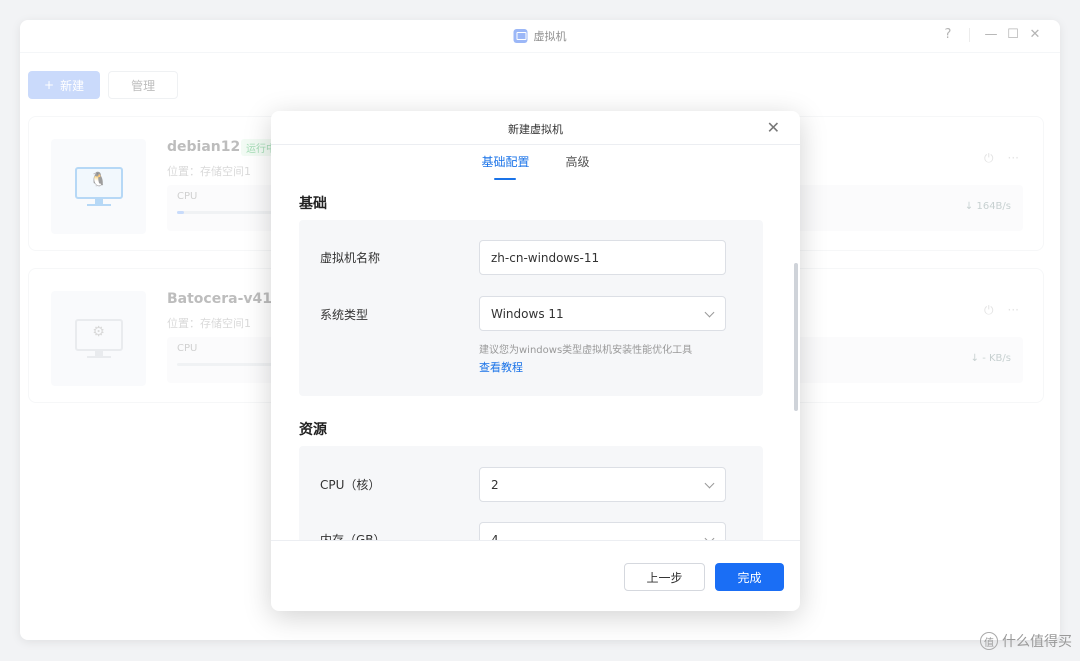  Describe the element at coordinates (749, 577) in the screenshot. I see `finish-button: 完成` at that location.